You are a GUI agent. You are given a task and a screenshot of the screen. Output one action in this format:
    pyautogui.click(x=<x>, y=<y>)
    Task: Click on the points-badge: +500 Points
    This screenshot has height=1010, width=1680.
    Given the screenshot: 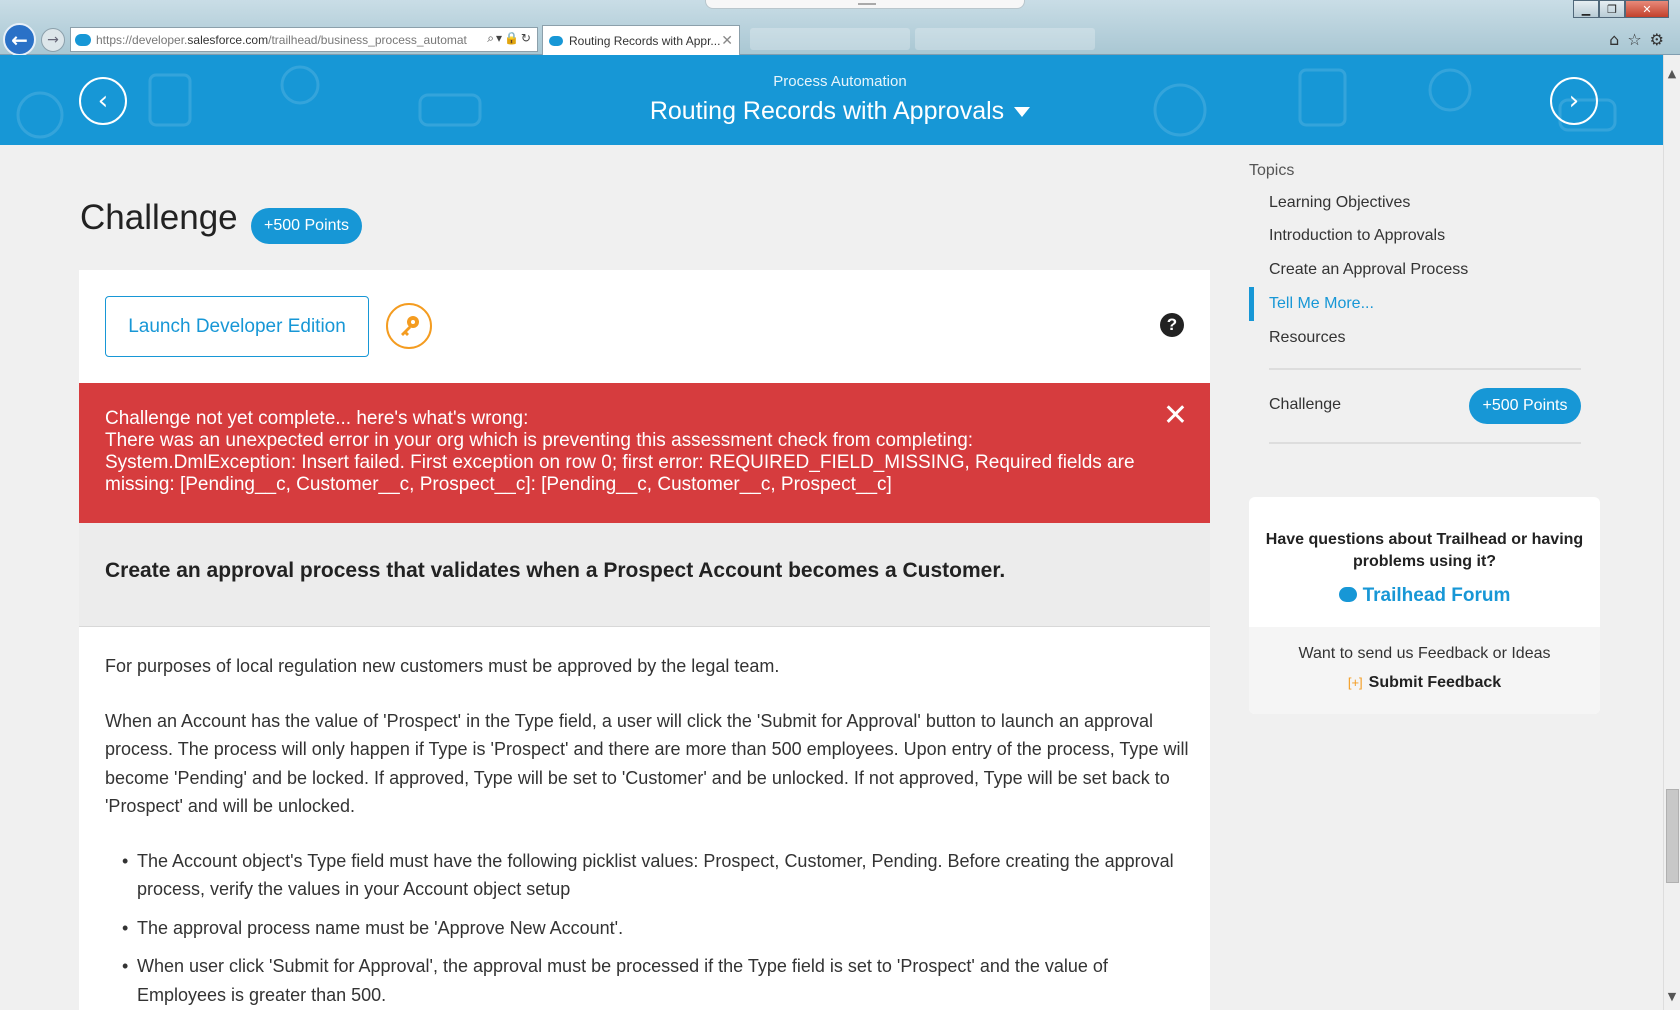 What is the action you would take?
    pyautogui.click(x=306, y=226)
    